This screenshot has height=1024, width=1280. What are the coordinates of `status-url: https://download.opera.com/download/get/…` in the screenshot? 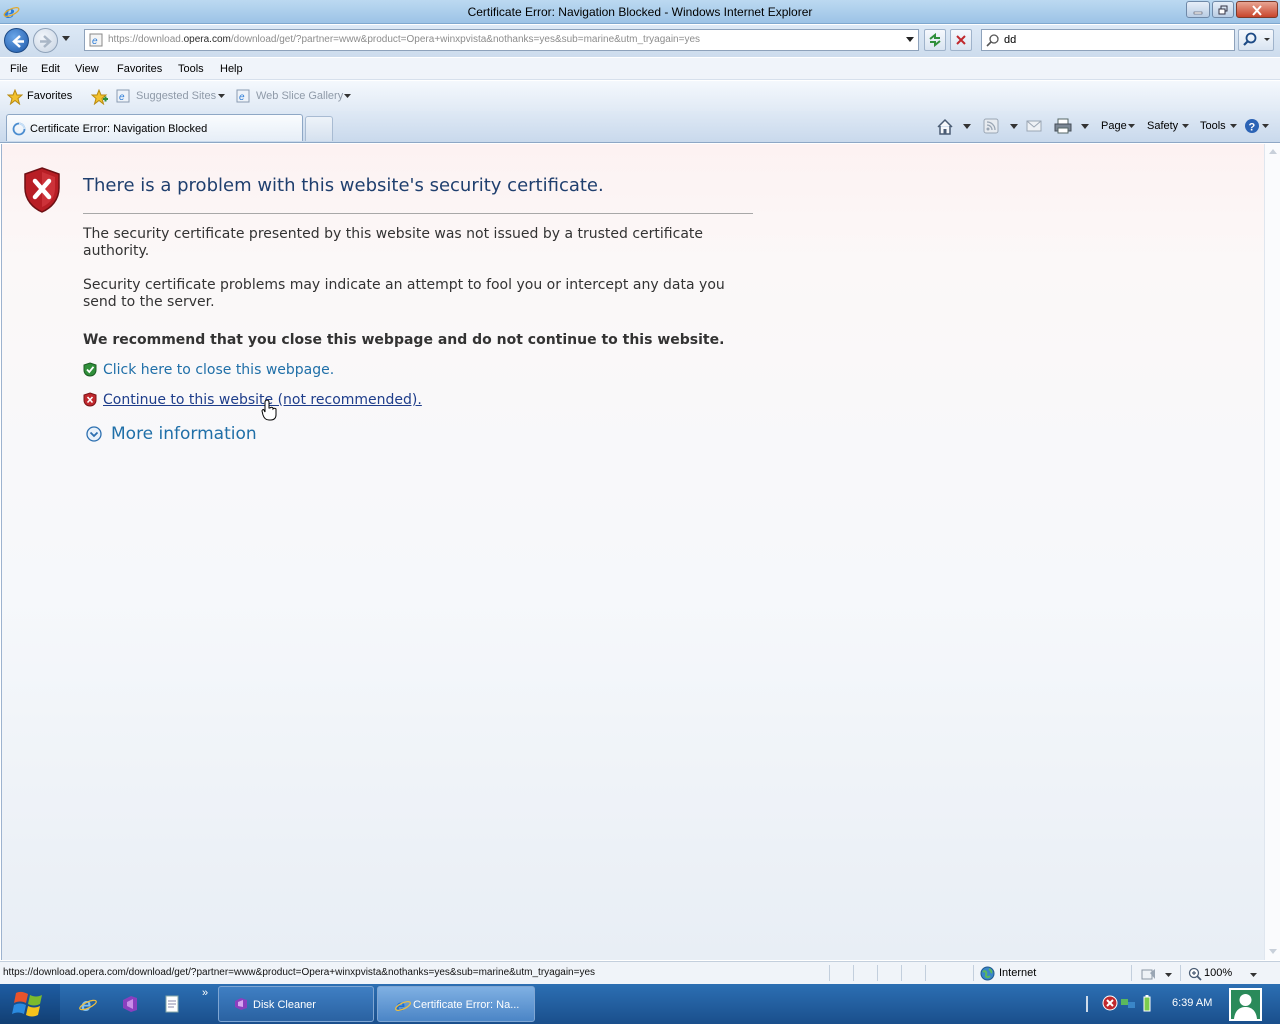 It's located at (299, 972).